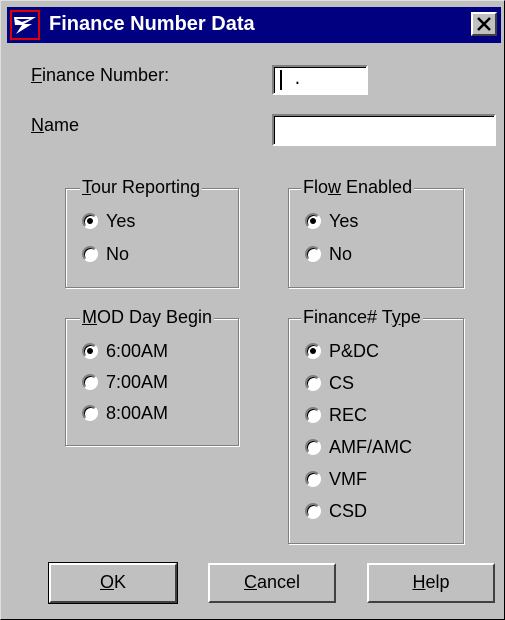  I want to click on close-icon, so click(484, 24).